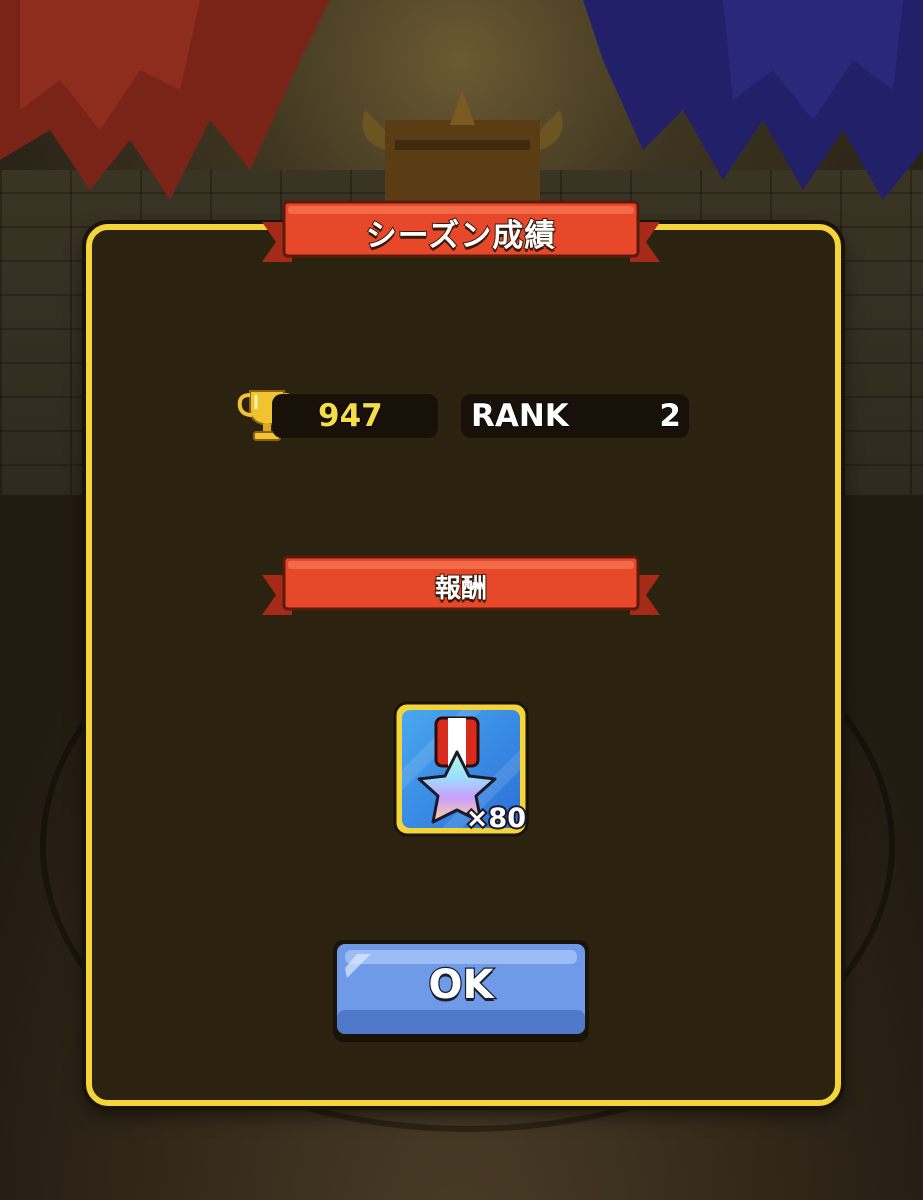 This screenshot has width=923, height=1200. What do you see at coordinates (350, 416) in the screenshot?
I see `trophy-count: 947` at bounding box center [350, 416].